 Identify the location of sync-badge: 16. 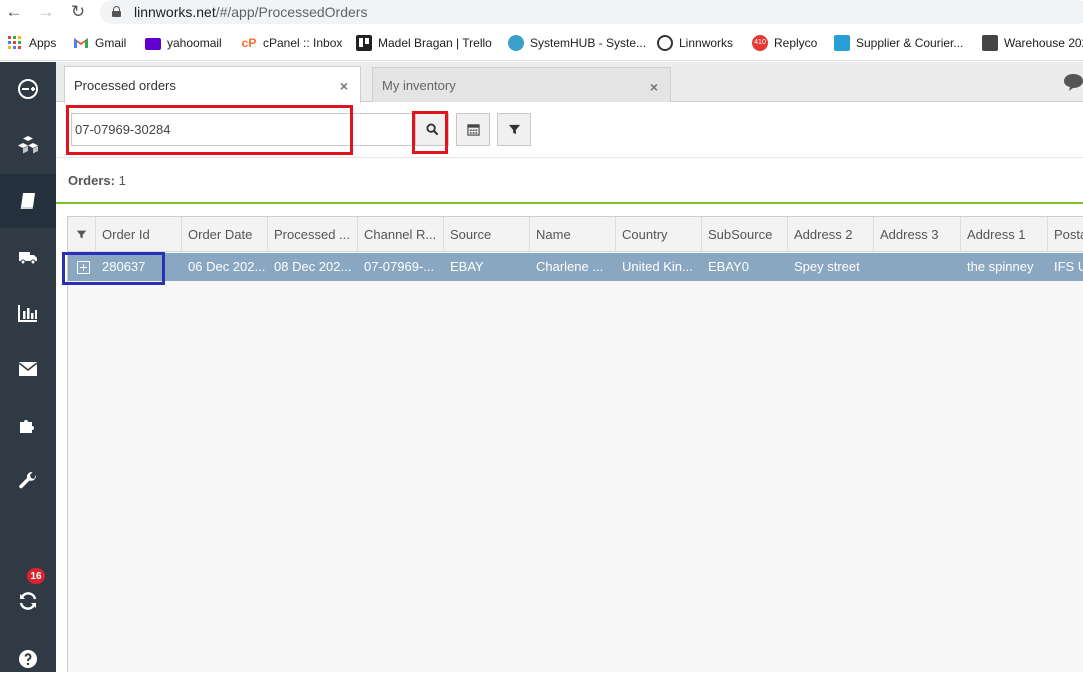
(36, 576).